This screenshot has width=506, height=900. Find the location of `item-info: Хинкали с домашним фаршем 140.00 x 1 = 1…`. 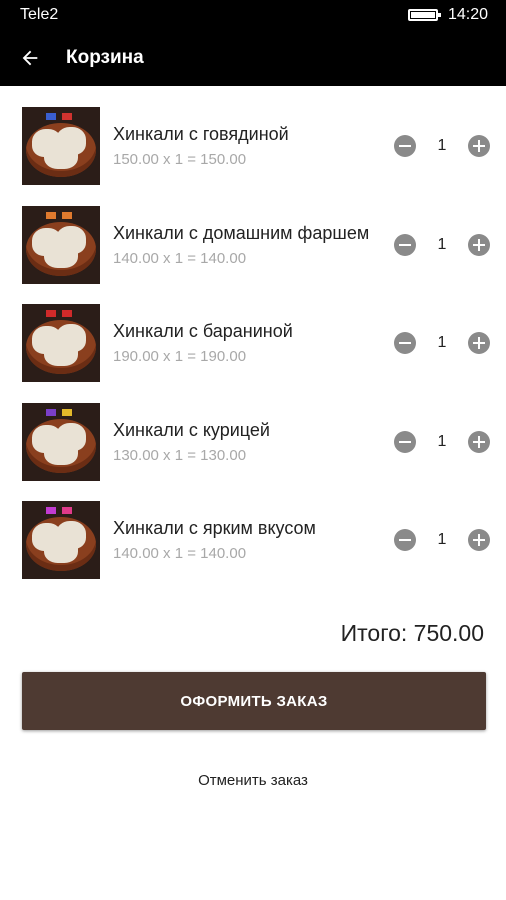

item-info: Хинкали с домашним фаршем 140.00 x 1 = 1… is located at coordinates (251, 245).